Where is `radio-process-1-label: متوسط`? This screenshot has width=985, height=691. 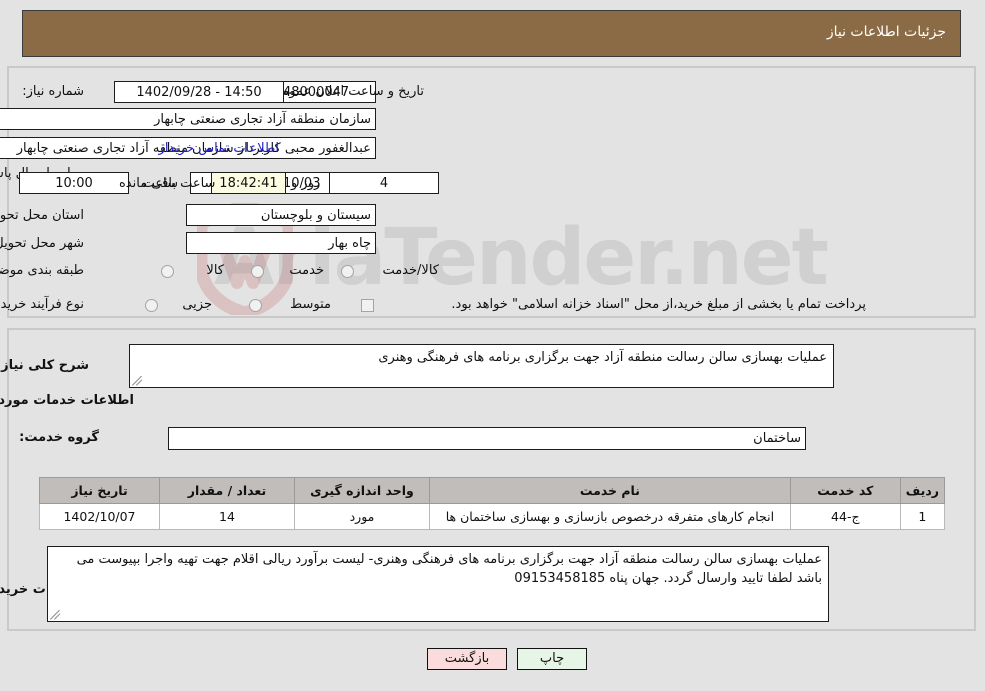
radio-process-1-label: متوسط is located at coordinates (311, 304).